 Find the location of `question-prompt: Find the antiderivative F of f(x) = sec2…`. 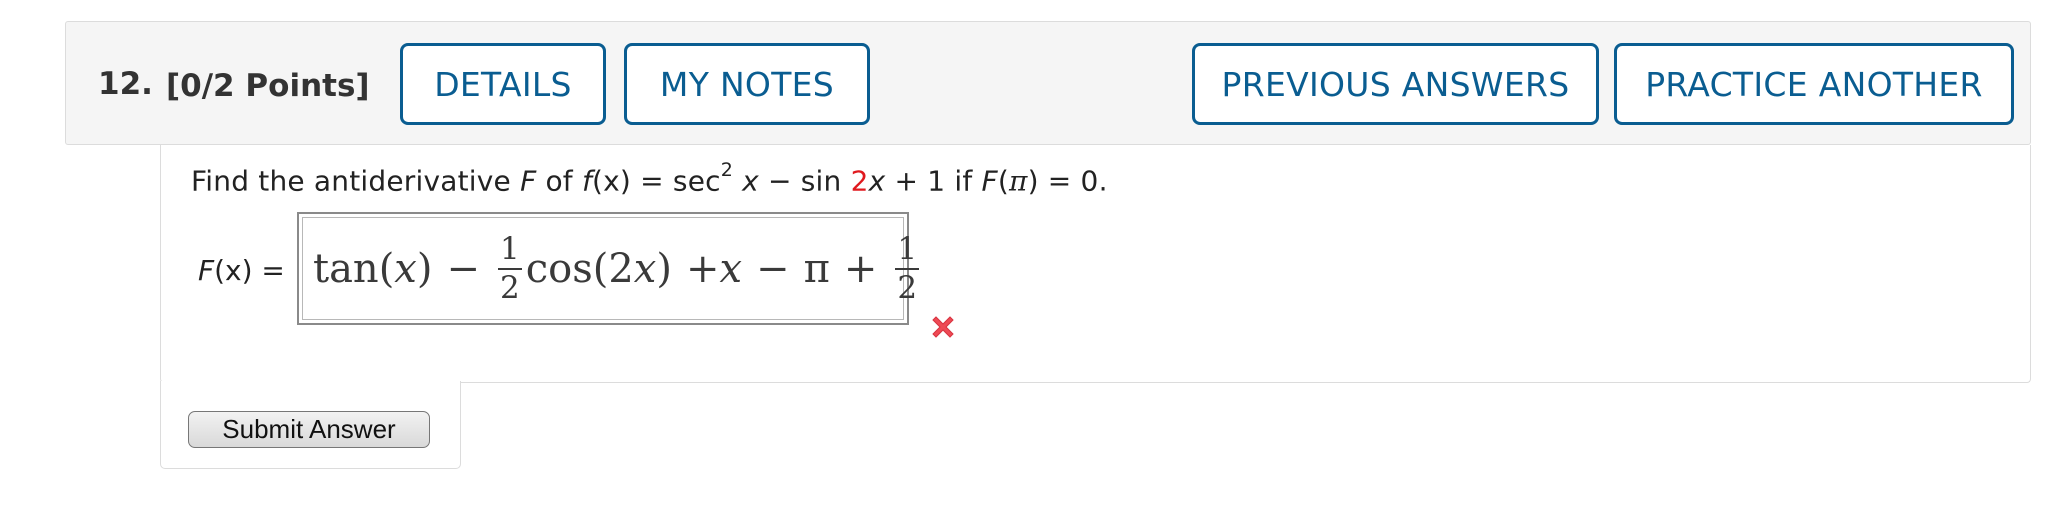

question-prompt: Find the antiderivative F of f(x) = sec2… is located at coordinates (649, 178).